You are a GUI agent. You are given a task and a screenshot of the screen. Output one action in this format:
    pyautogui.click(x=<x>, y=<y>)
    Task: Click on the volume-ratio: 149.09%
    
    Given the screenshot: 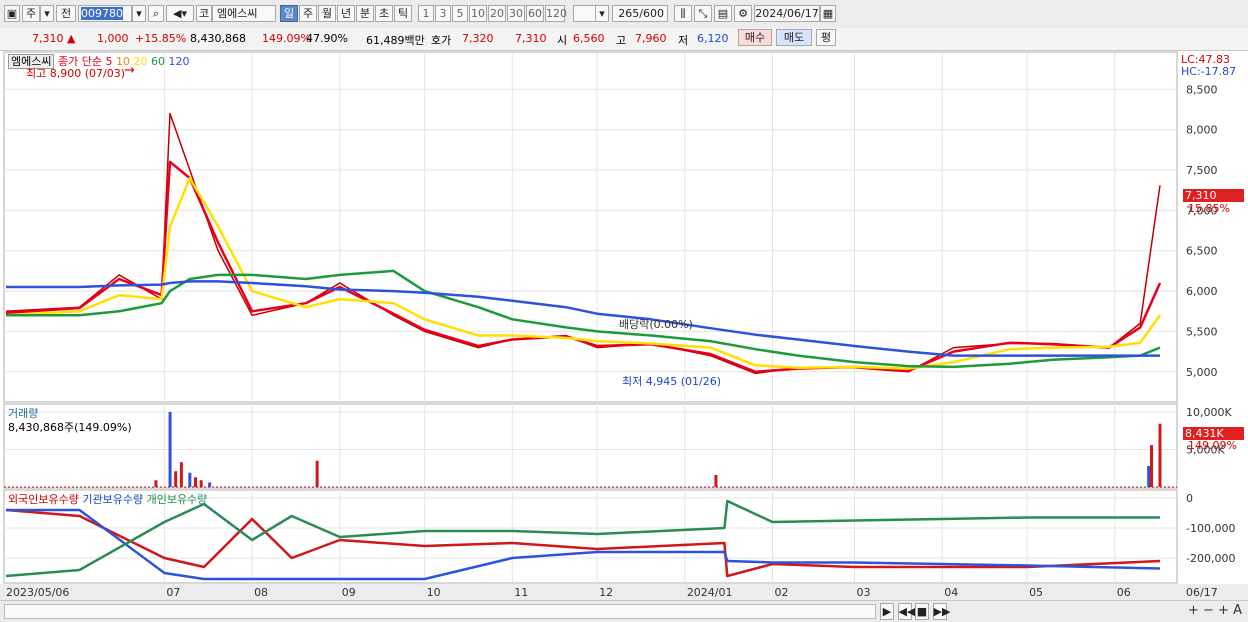 What is the action you would take?
    pyautogui.click(x=286, y=38)
    